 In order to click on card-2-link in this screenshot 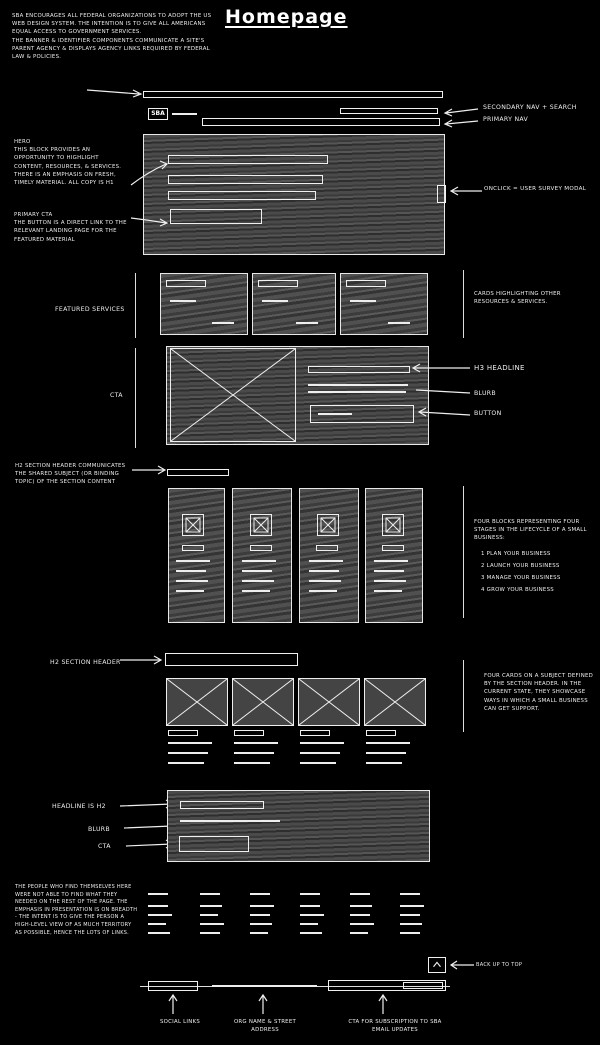, I will do `click(275, 301)`.